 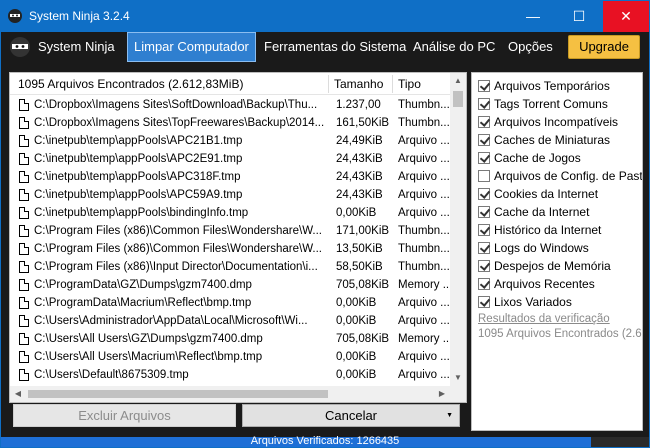 I want to click on option-11: Arquivos Recentes, so click(x=559, y=284).